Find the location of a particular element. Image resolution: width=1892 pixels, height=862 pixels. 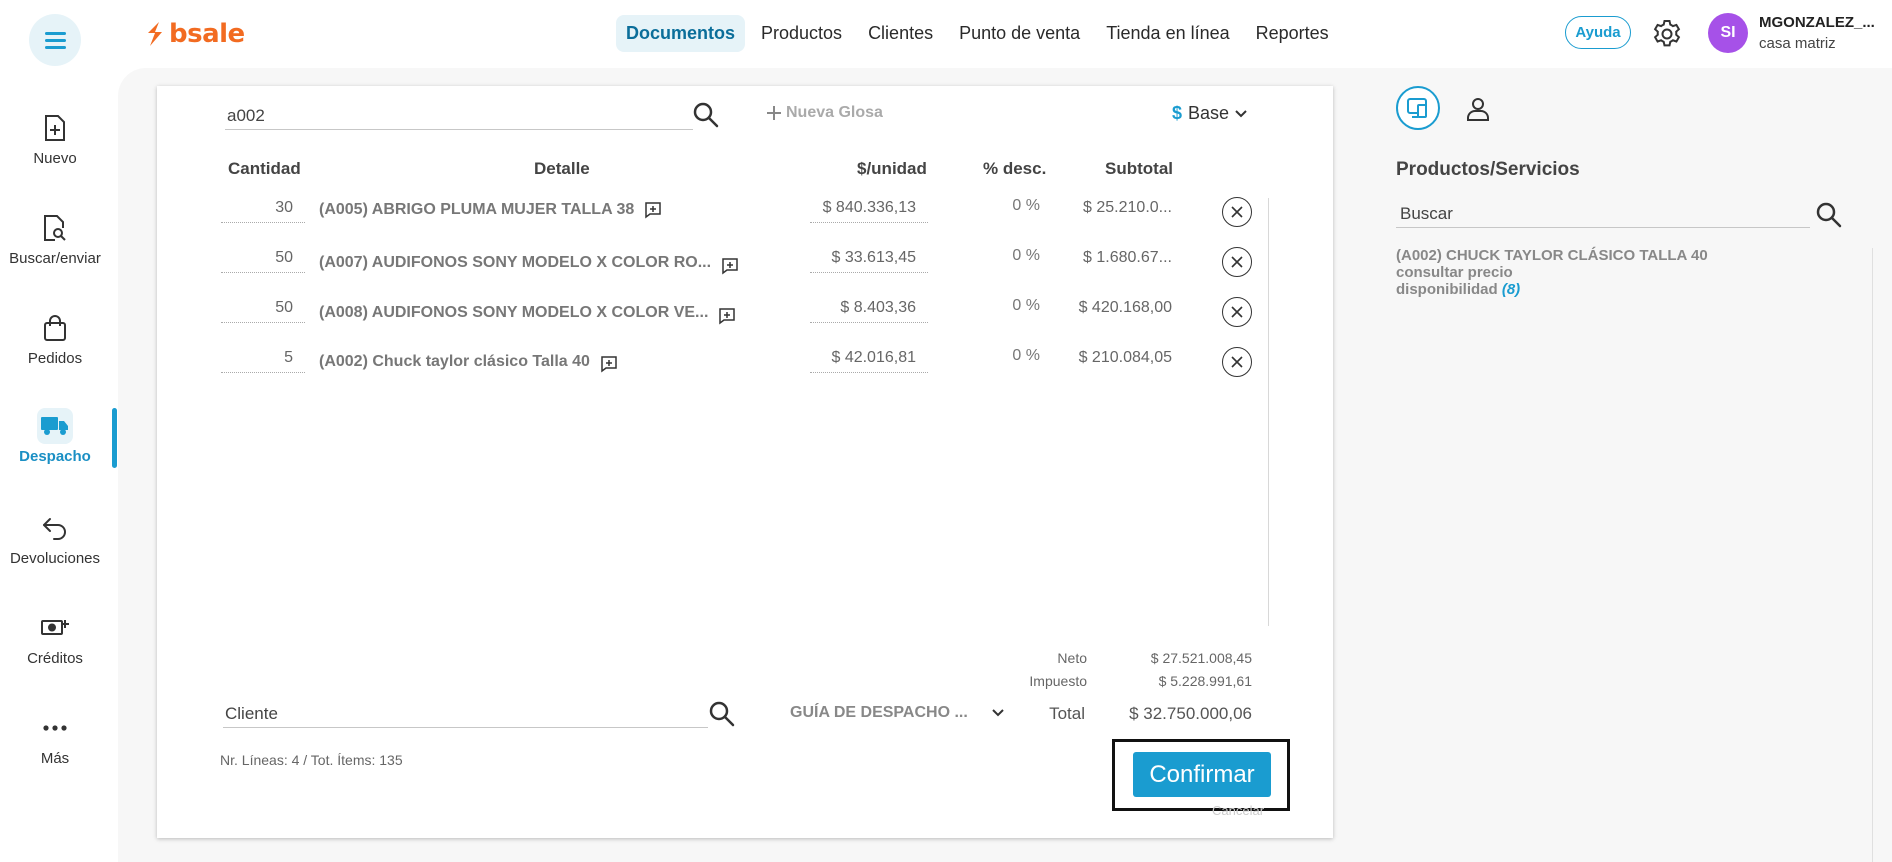

nav-tienda-en-linea: Tienda en línea is located at coordinates (1167, 33).